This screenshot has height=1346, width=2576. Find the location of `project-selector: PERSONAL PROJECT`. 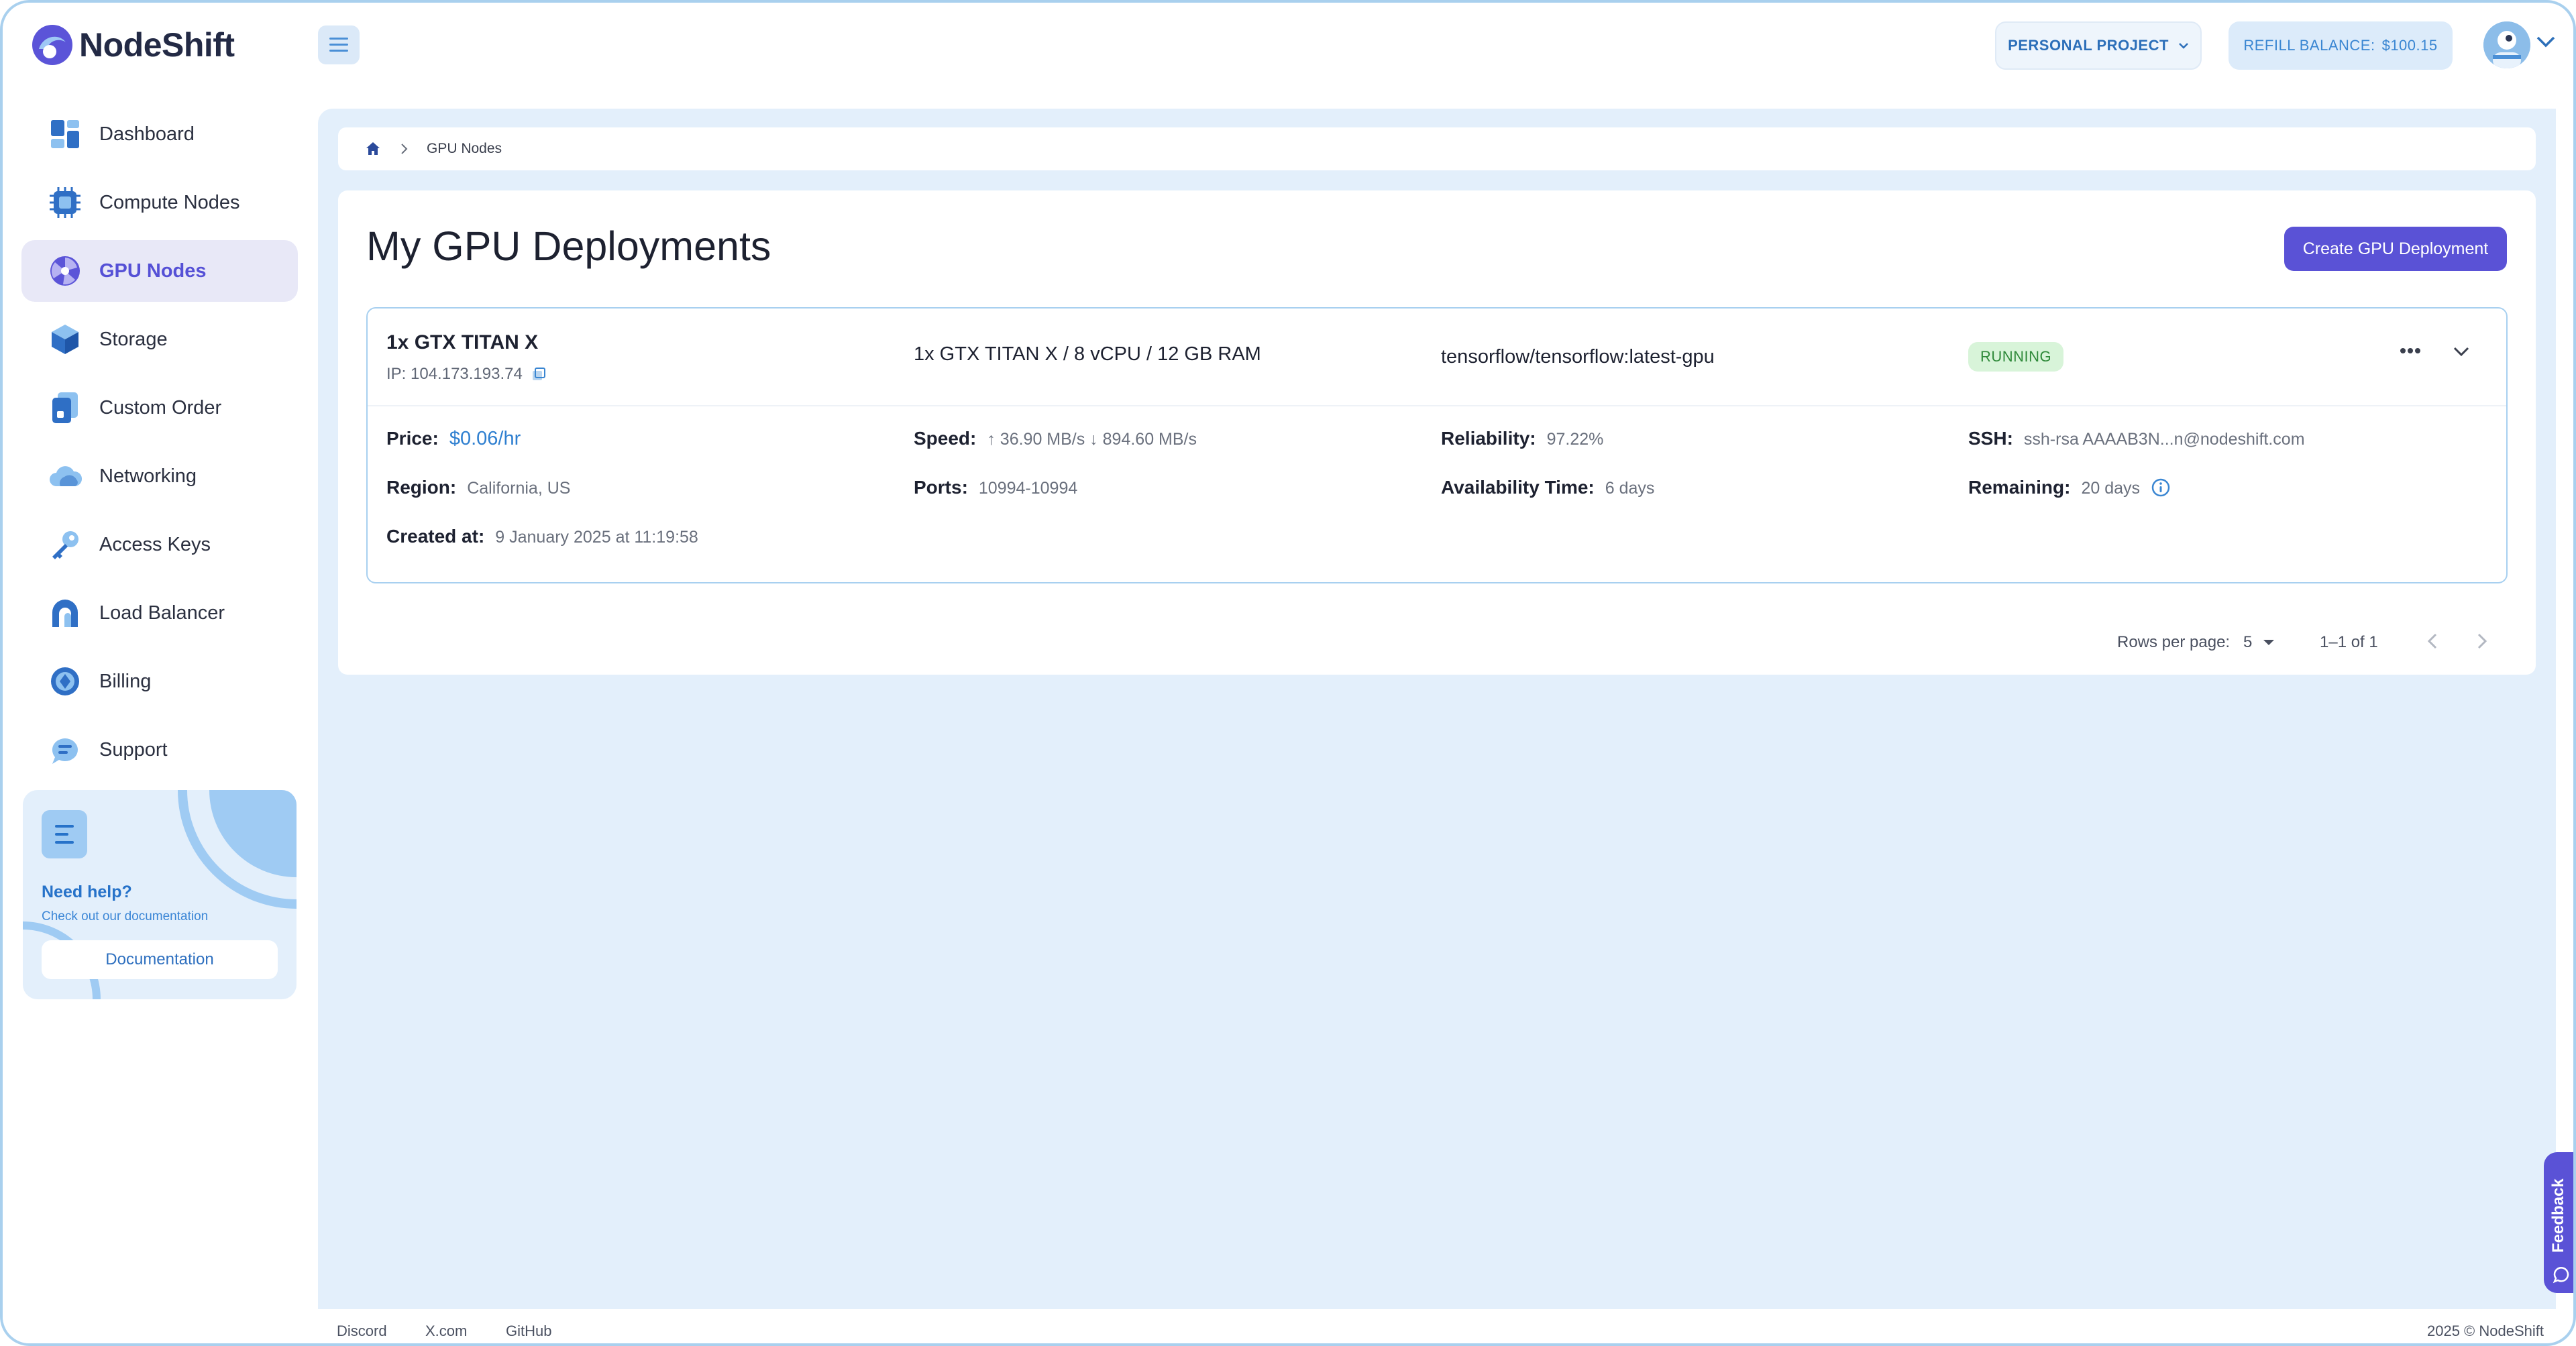

project-selector: PERSONAL PROJECT is located at coordinates (2098, 45).